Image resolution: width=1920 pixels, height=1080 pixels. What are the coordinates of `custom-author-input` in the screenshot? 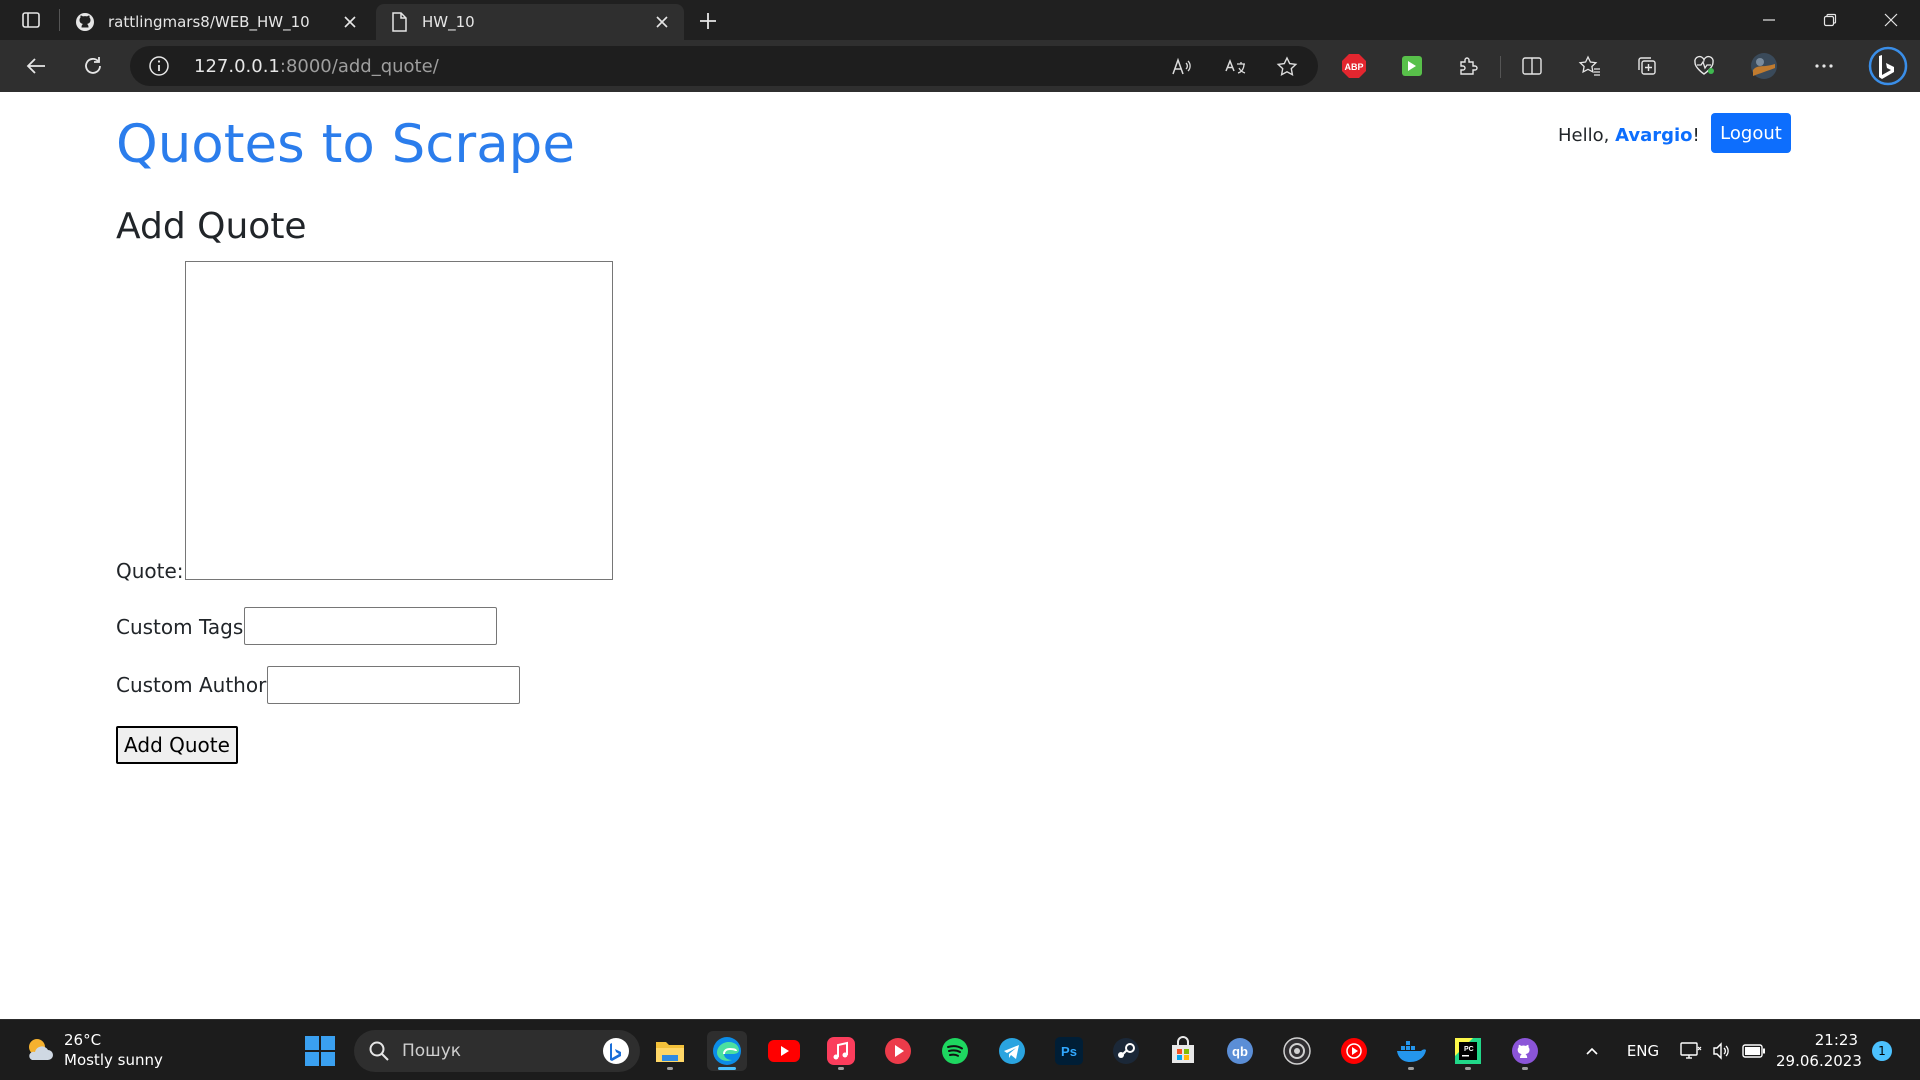 It's located at (393, 685).